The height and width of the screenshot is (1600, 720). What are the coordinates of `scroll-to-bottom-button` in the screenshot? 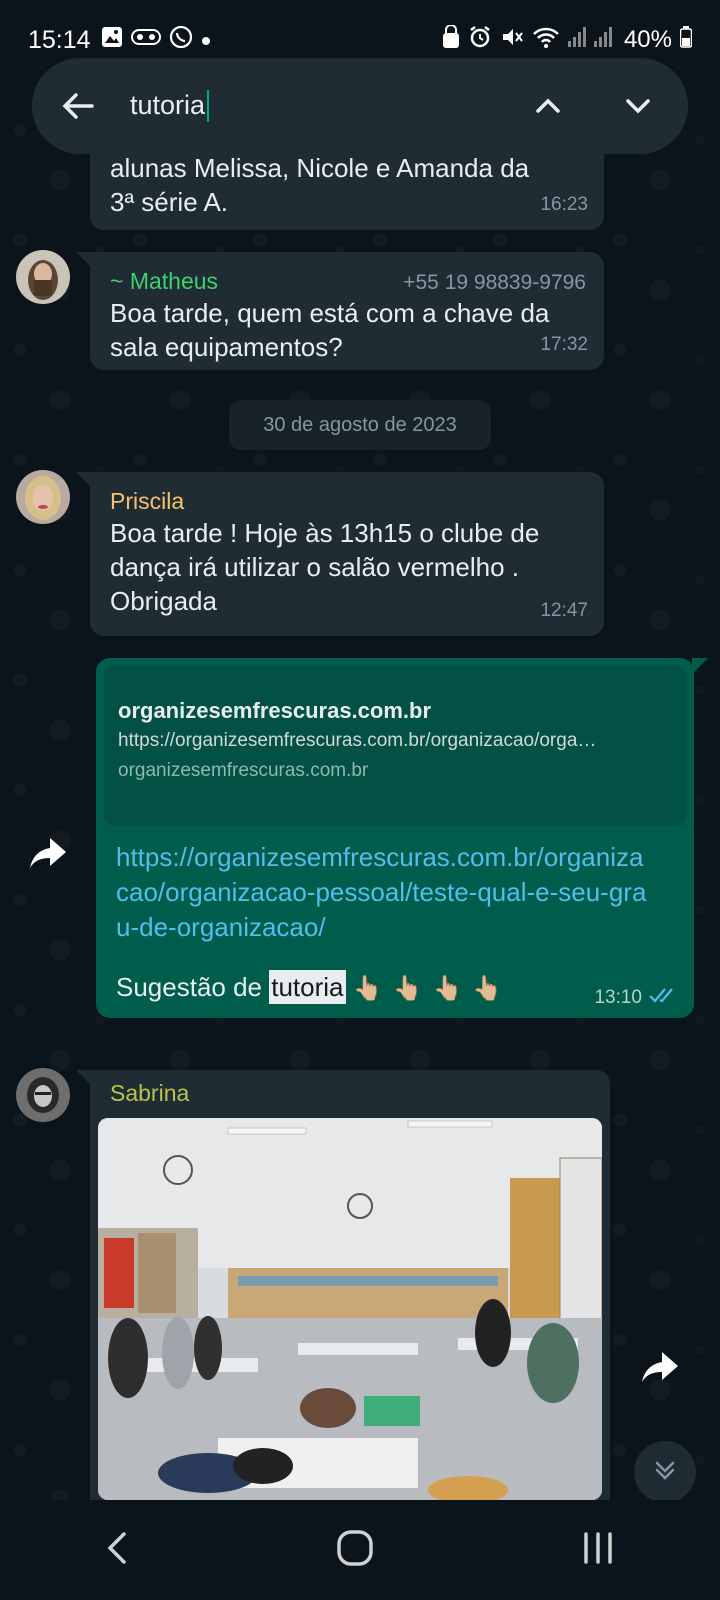 It's located at (665, 1472).